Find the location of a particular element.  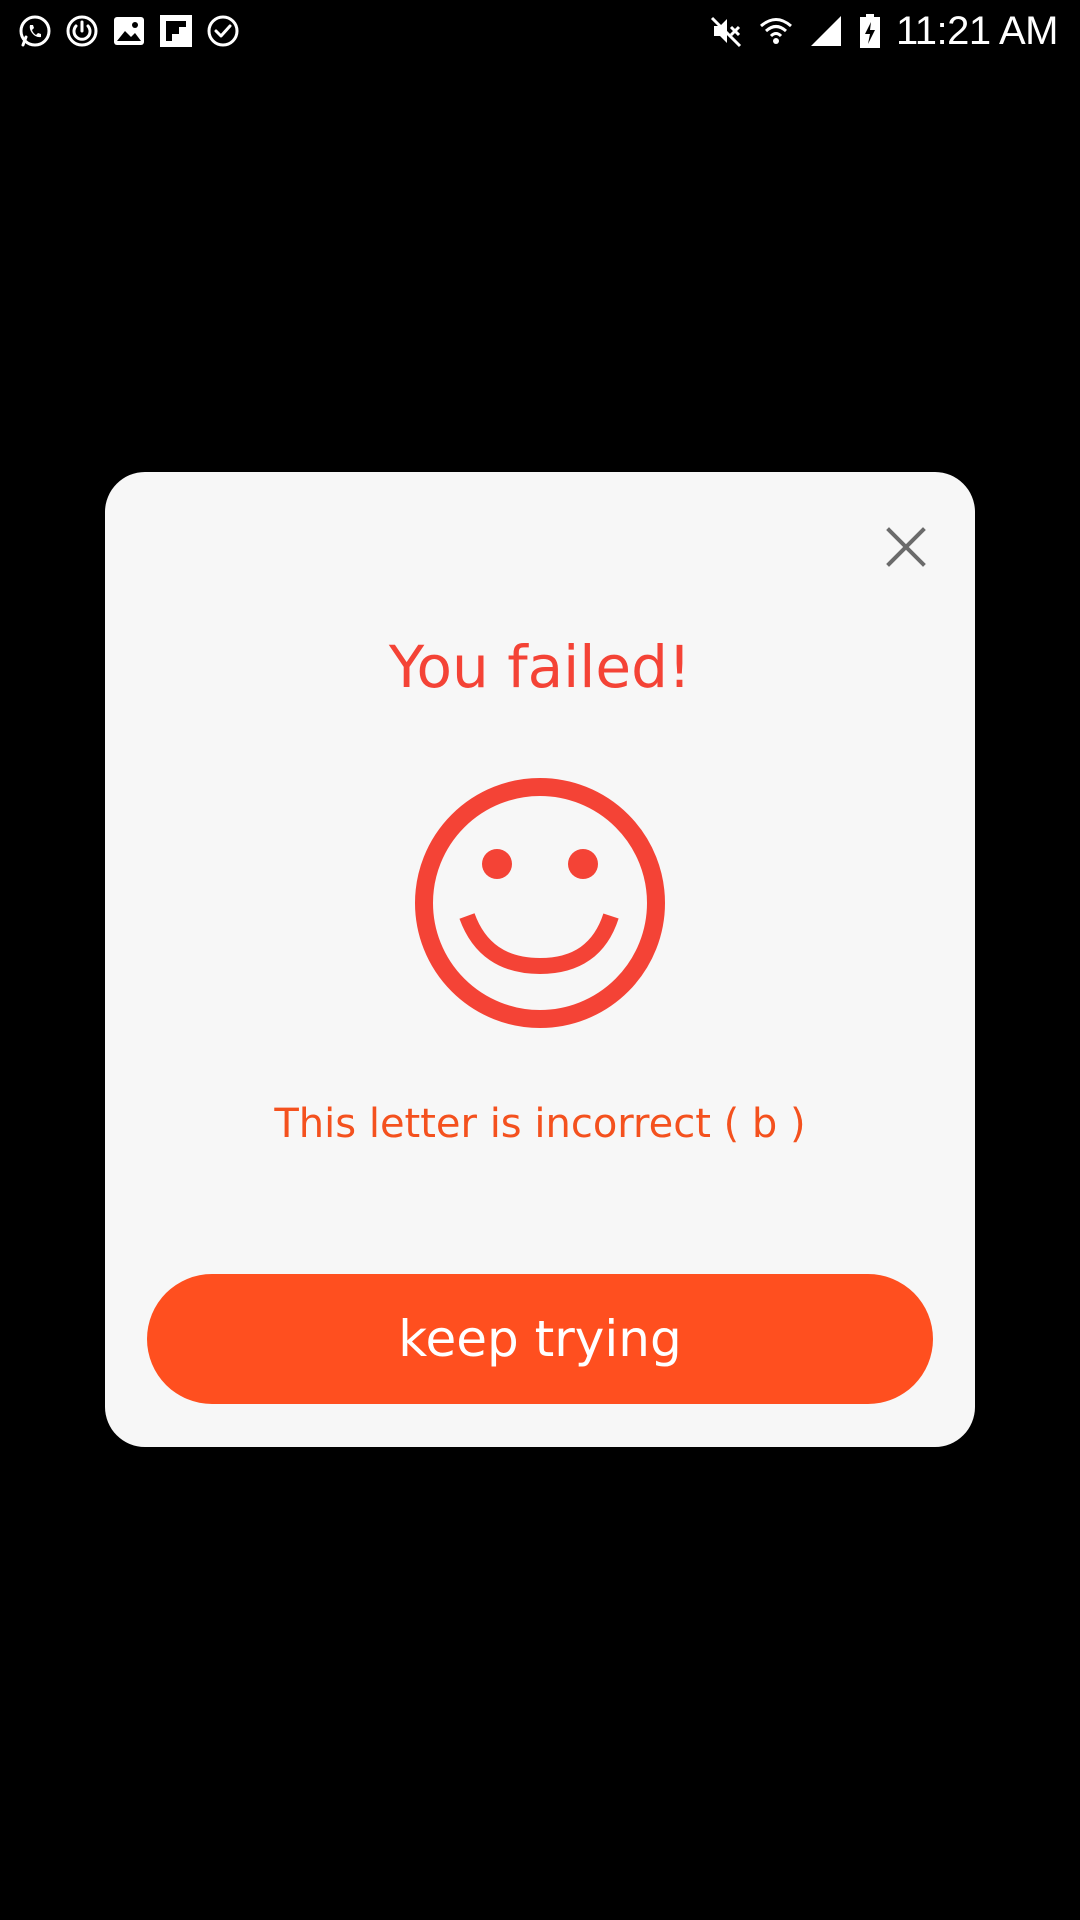

image-icon is located at coordinates (129, 31).